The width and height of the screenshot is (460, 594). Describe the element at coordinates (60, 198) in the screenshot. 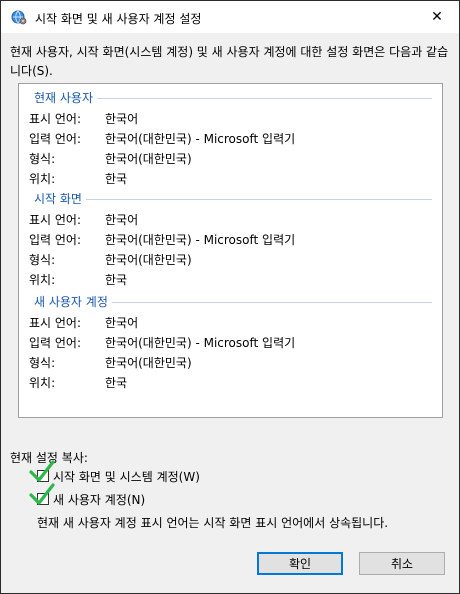

I see `section-title: 시작 화면` at that location.